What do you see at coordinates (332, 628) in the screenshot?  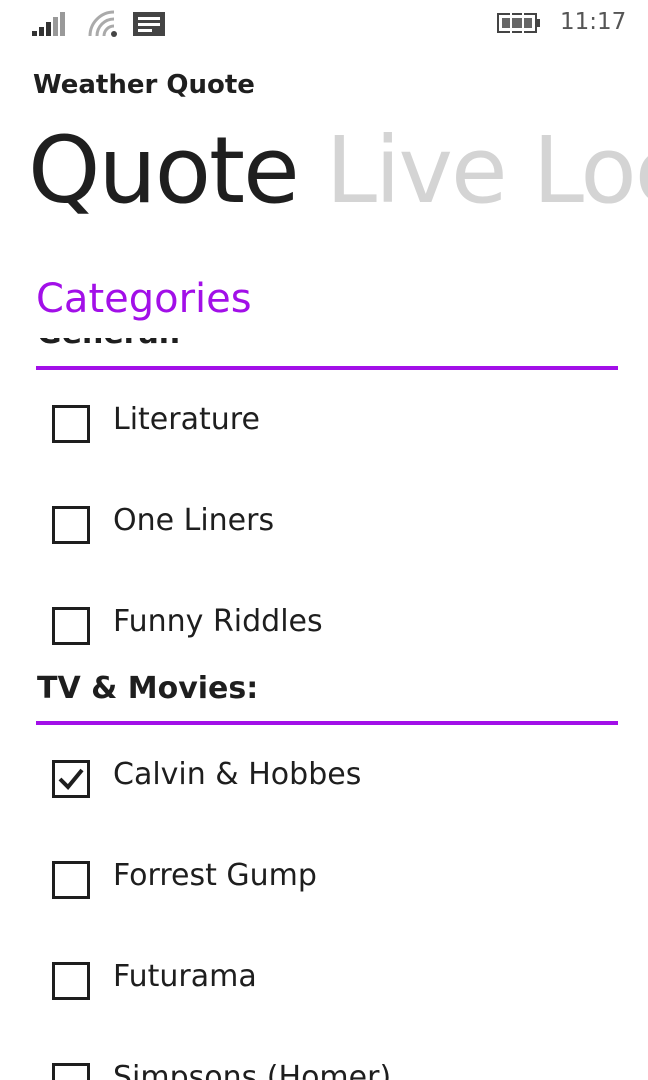 I see `list-item-funny-riddles: Funny Riddles` at bounding box center [332, 628].